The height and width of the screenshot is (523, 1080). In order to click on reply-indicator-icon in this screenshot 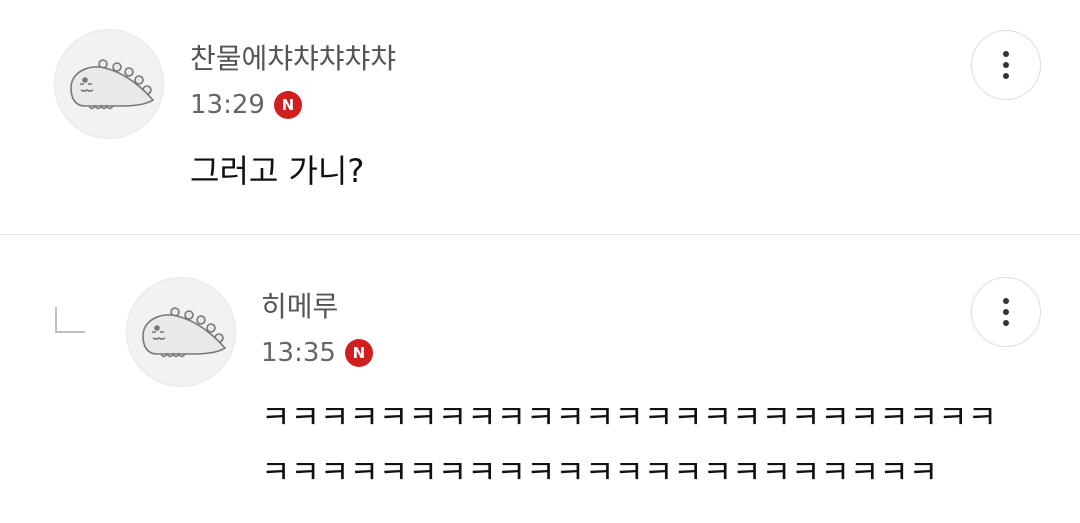, I will do `click(70, 320)`.